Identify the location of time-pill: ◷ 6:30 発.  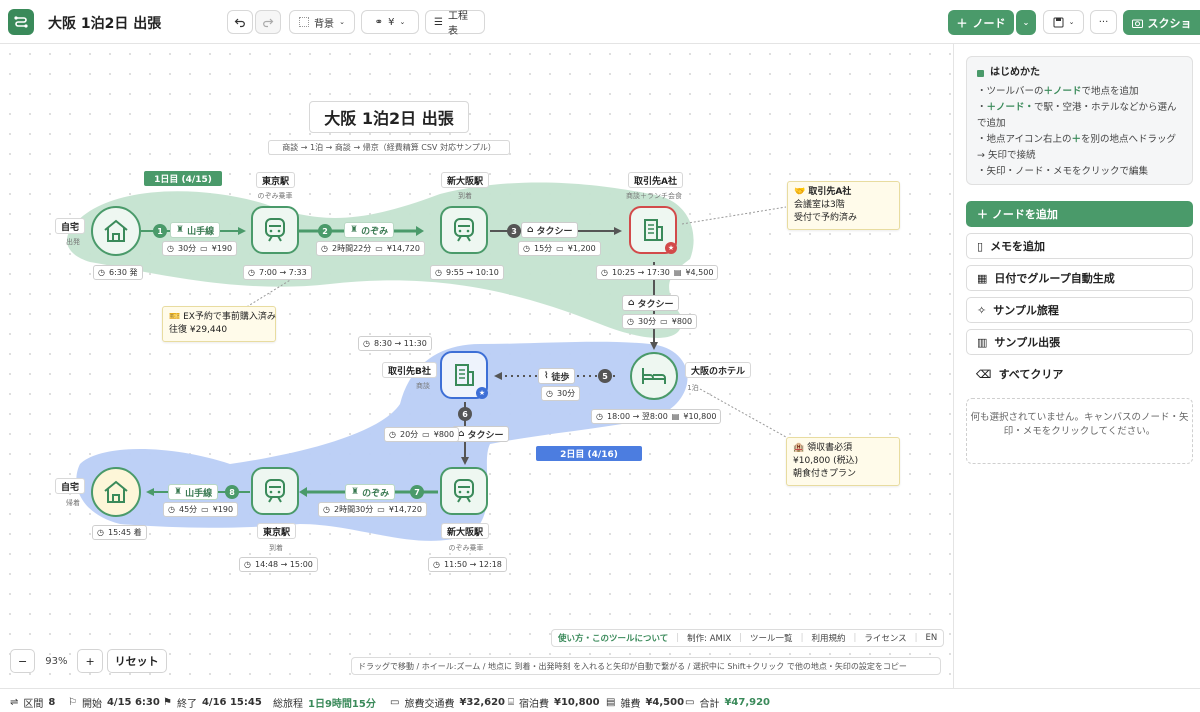
(118, 272).